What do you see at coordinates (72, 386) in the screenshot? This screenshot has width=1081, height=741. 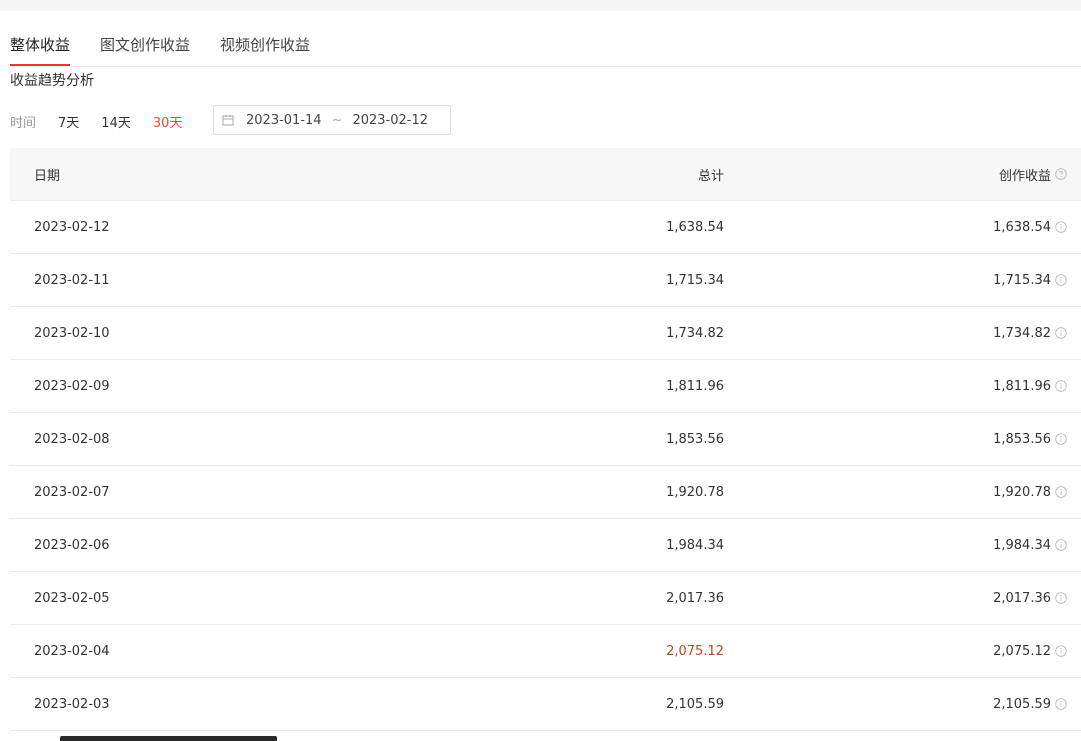 I see `row-date: 2023-02-09` at bounding box center [72, 386].